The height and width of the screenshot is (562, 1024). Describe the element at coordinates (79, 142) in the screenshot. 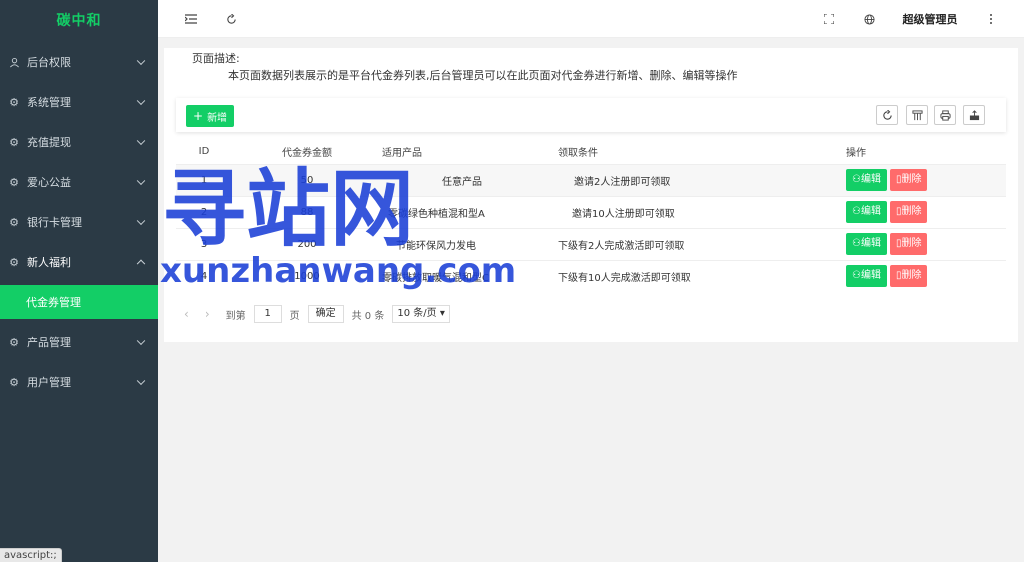

I see `sidebar-item-recharge: ⚙ 充值提现` at that location.